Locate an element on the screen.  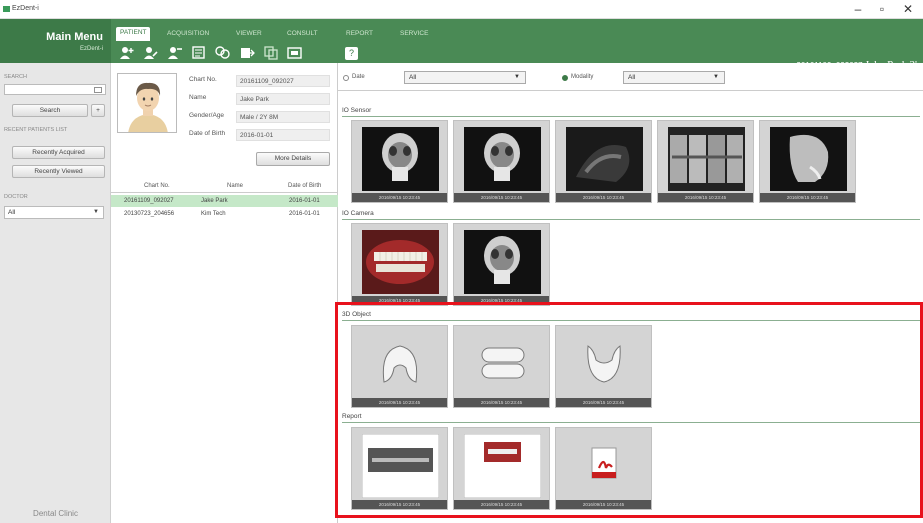
screen-capture-icon is located at coordinates (294, 52).